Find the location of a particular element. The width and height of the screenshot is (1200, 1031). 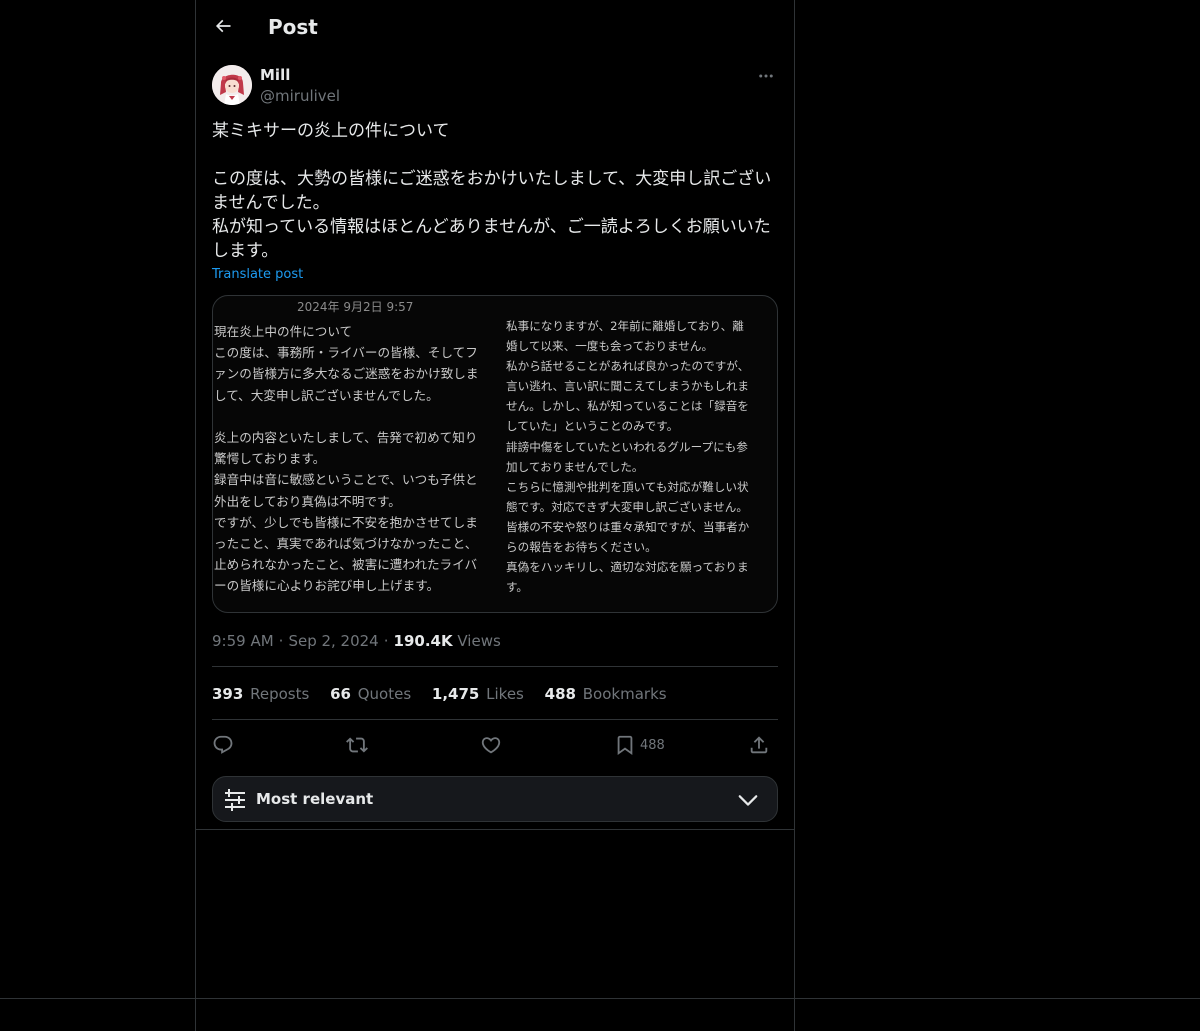

image-date: 2024年 9月2日 9:57 is located at coordinates (355, 307).